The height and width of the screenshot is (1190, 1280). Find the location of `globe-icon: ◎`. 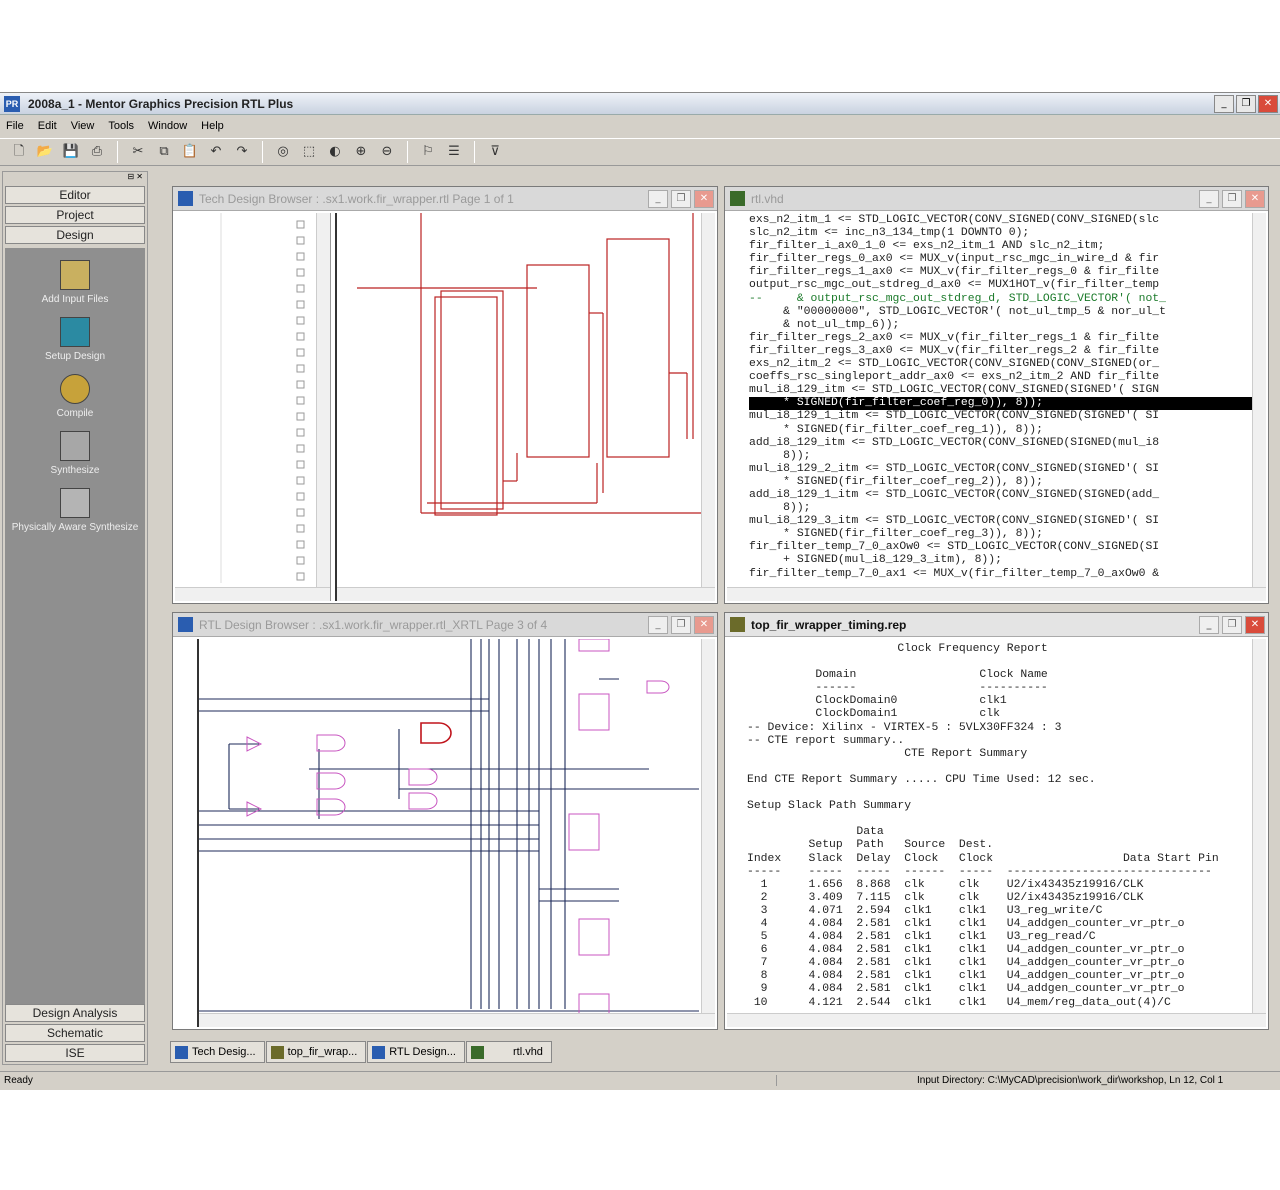

globe-icon: ◎ is located at coordinates (283, 152).